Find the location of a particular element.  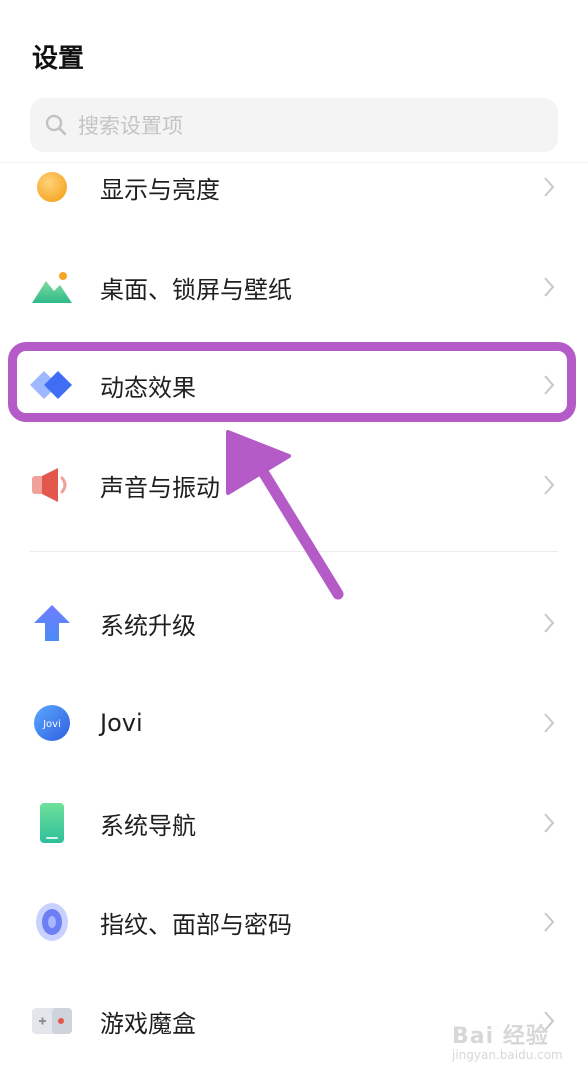

jovi-icon: Jovi is located at coordinates (52, 723).